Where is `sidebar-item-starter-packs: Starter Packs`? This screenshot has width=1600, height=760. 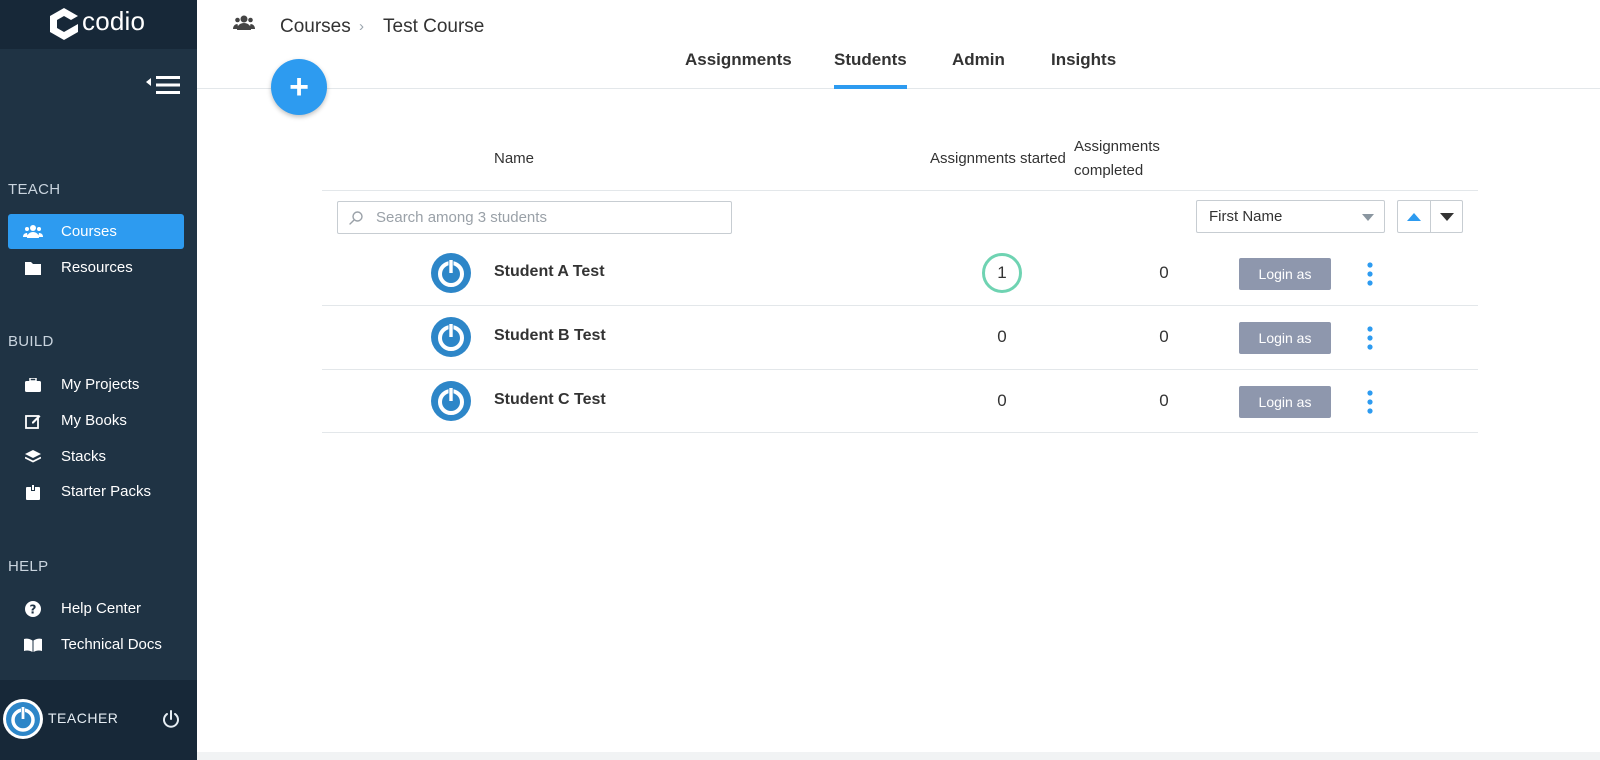 sidebar-item-starter-packs: Starter Packs is located at coordinates (96, 491).